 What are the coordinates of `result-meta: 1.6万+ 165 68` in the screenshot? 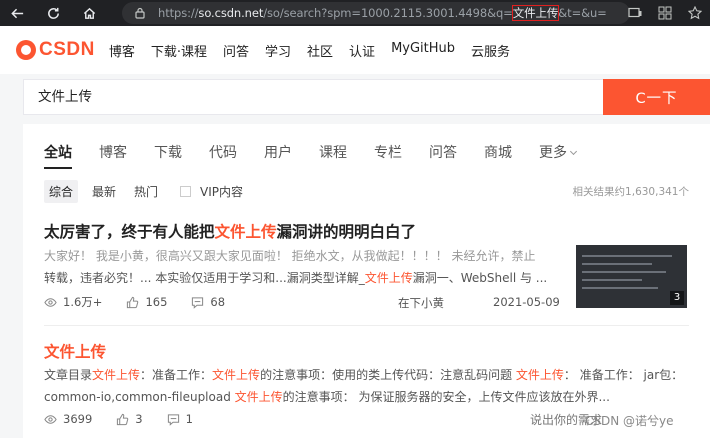 It's located at (146, 302).